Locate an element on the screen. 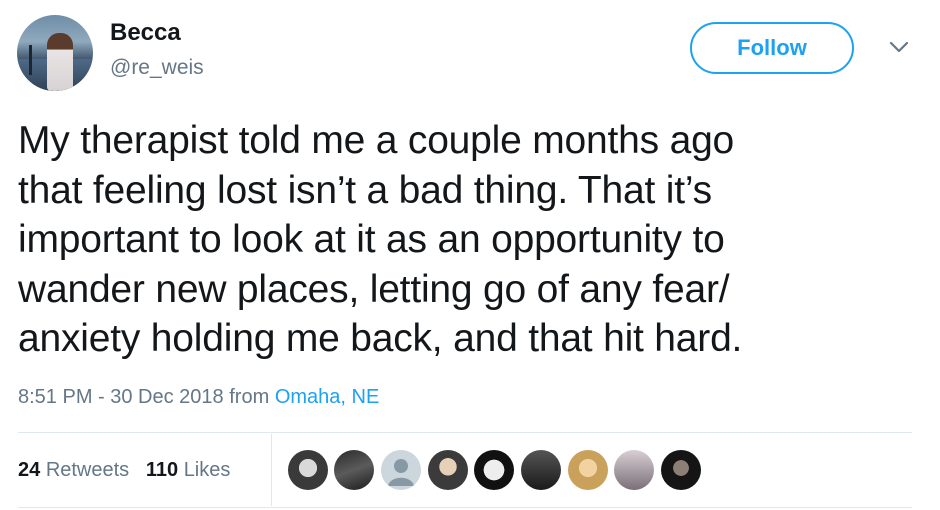  likes-stat: 110 Likes is located at coordinates (188, 470).